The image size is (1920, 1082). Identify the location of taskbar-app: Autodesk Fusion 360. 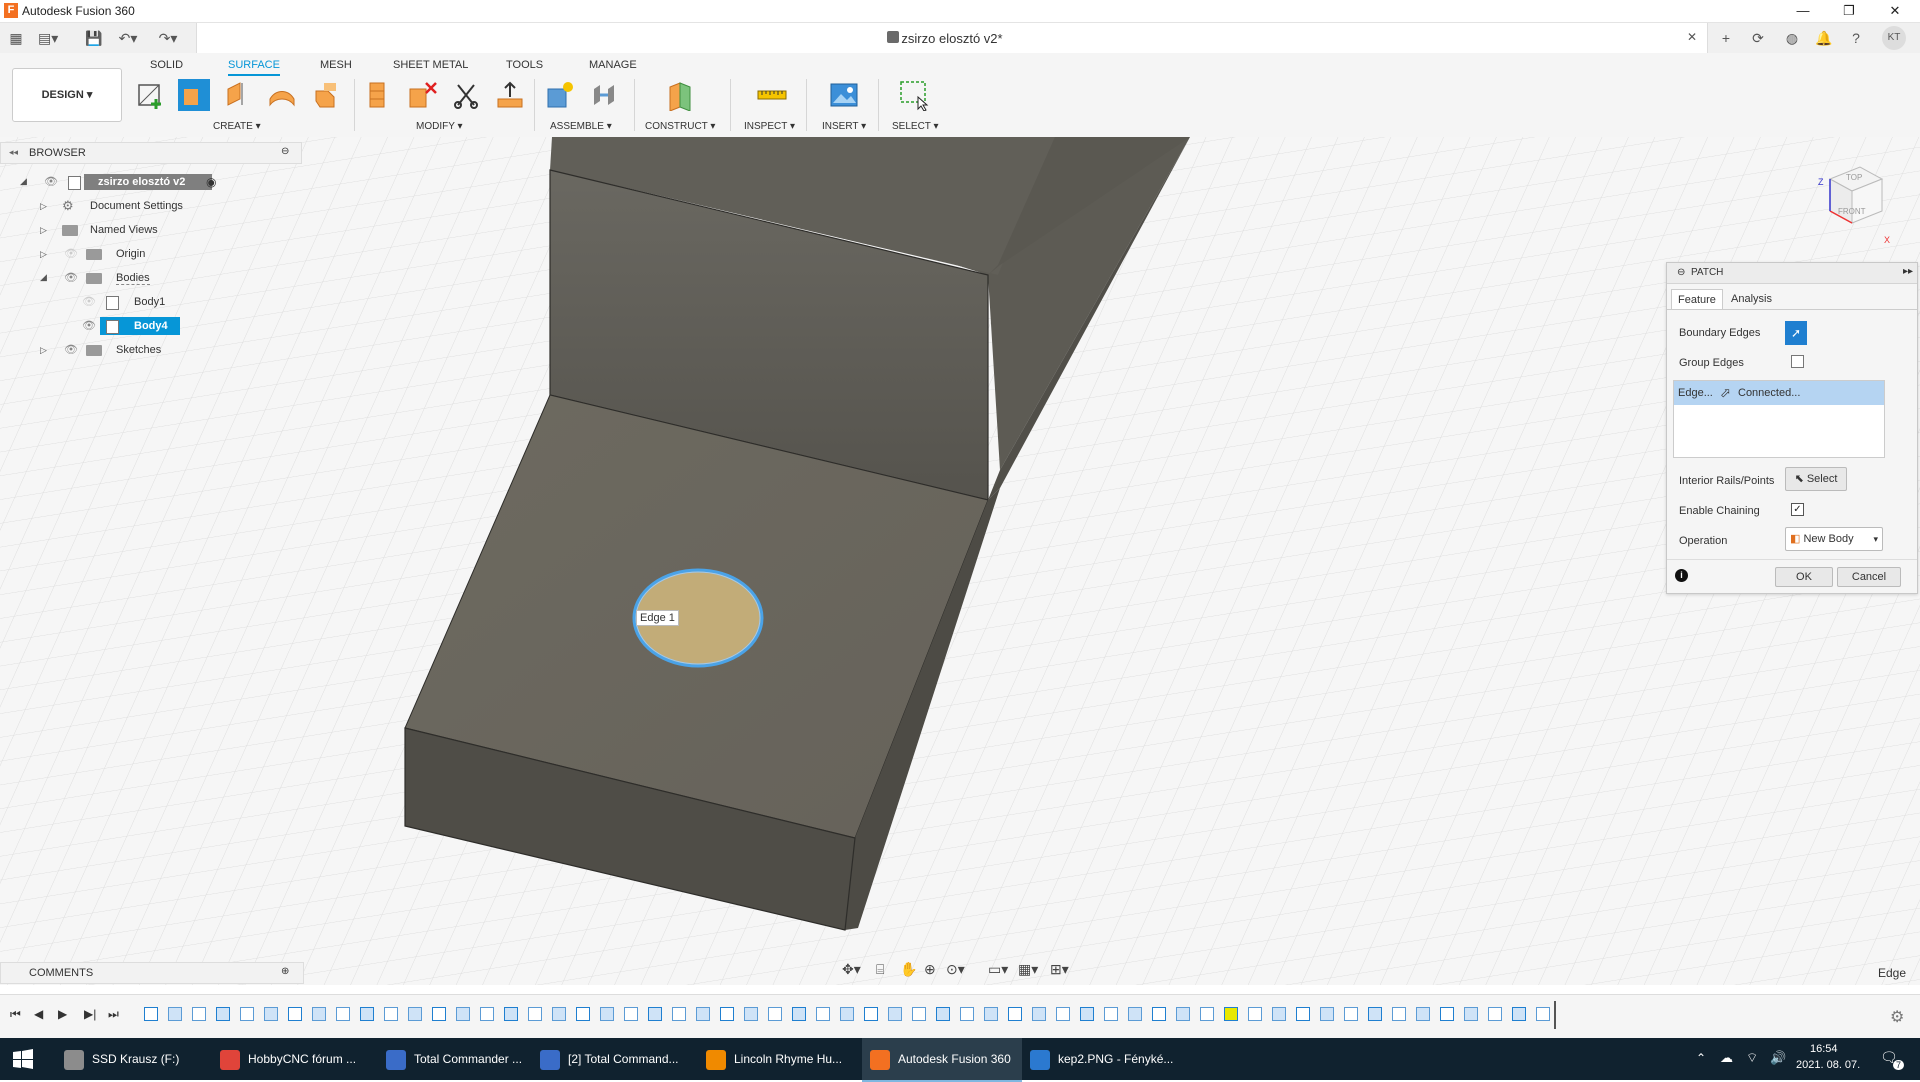
(942, 1060).